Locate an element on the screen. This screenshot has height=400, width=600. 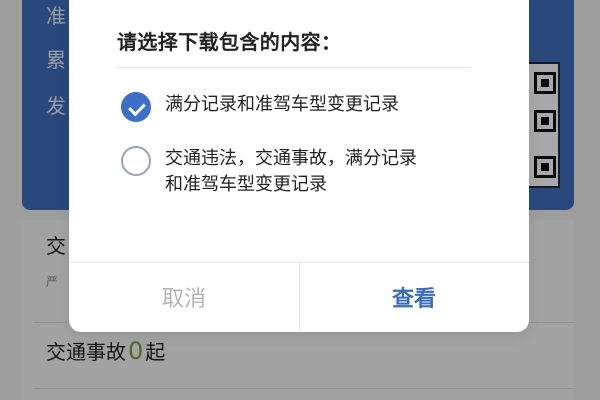
option-label: 满分记录和准驾车型变更记录 is located at coordinates (282, 104).